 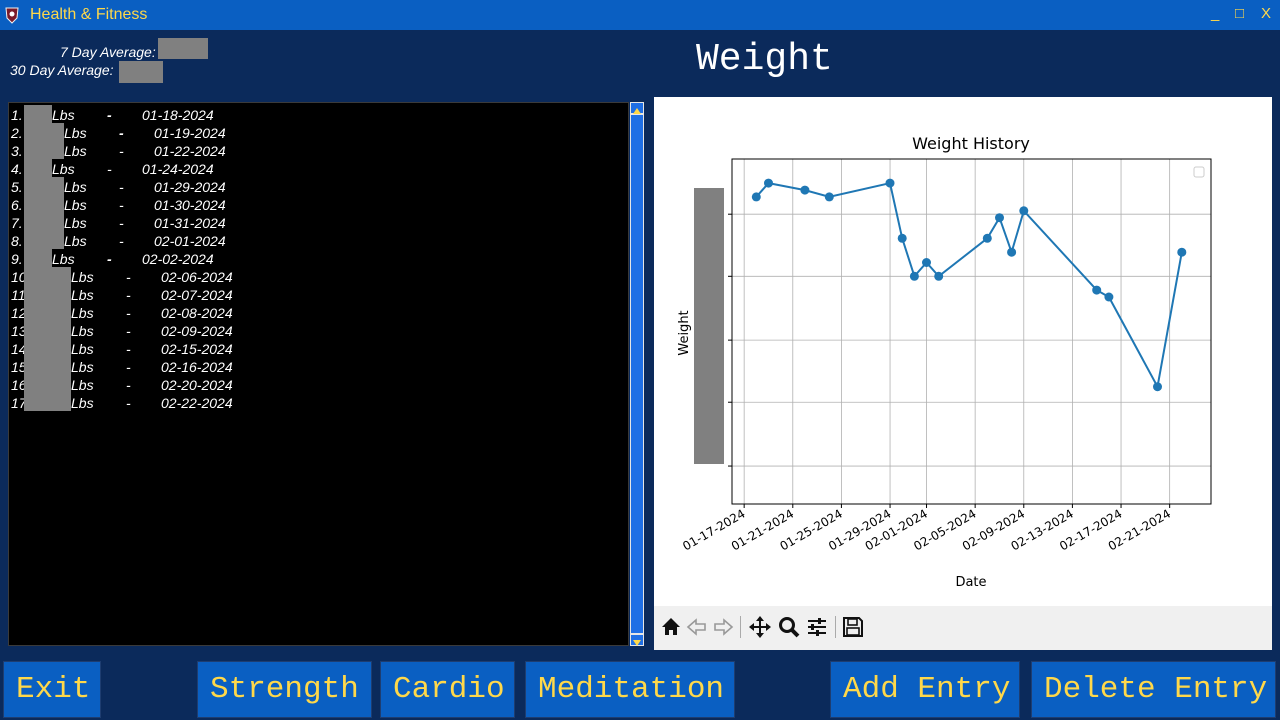 I want to click on thirty-day-average-label: 30 Day Average:, so click(x=62, y=70).